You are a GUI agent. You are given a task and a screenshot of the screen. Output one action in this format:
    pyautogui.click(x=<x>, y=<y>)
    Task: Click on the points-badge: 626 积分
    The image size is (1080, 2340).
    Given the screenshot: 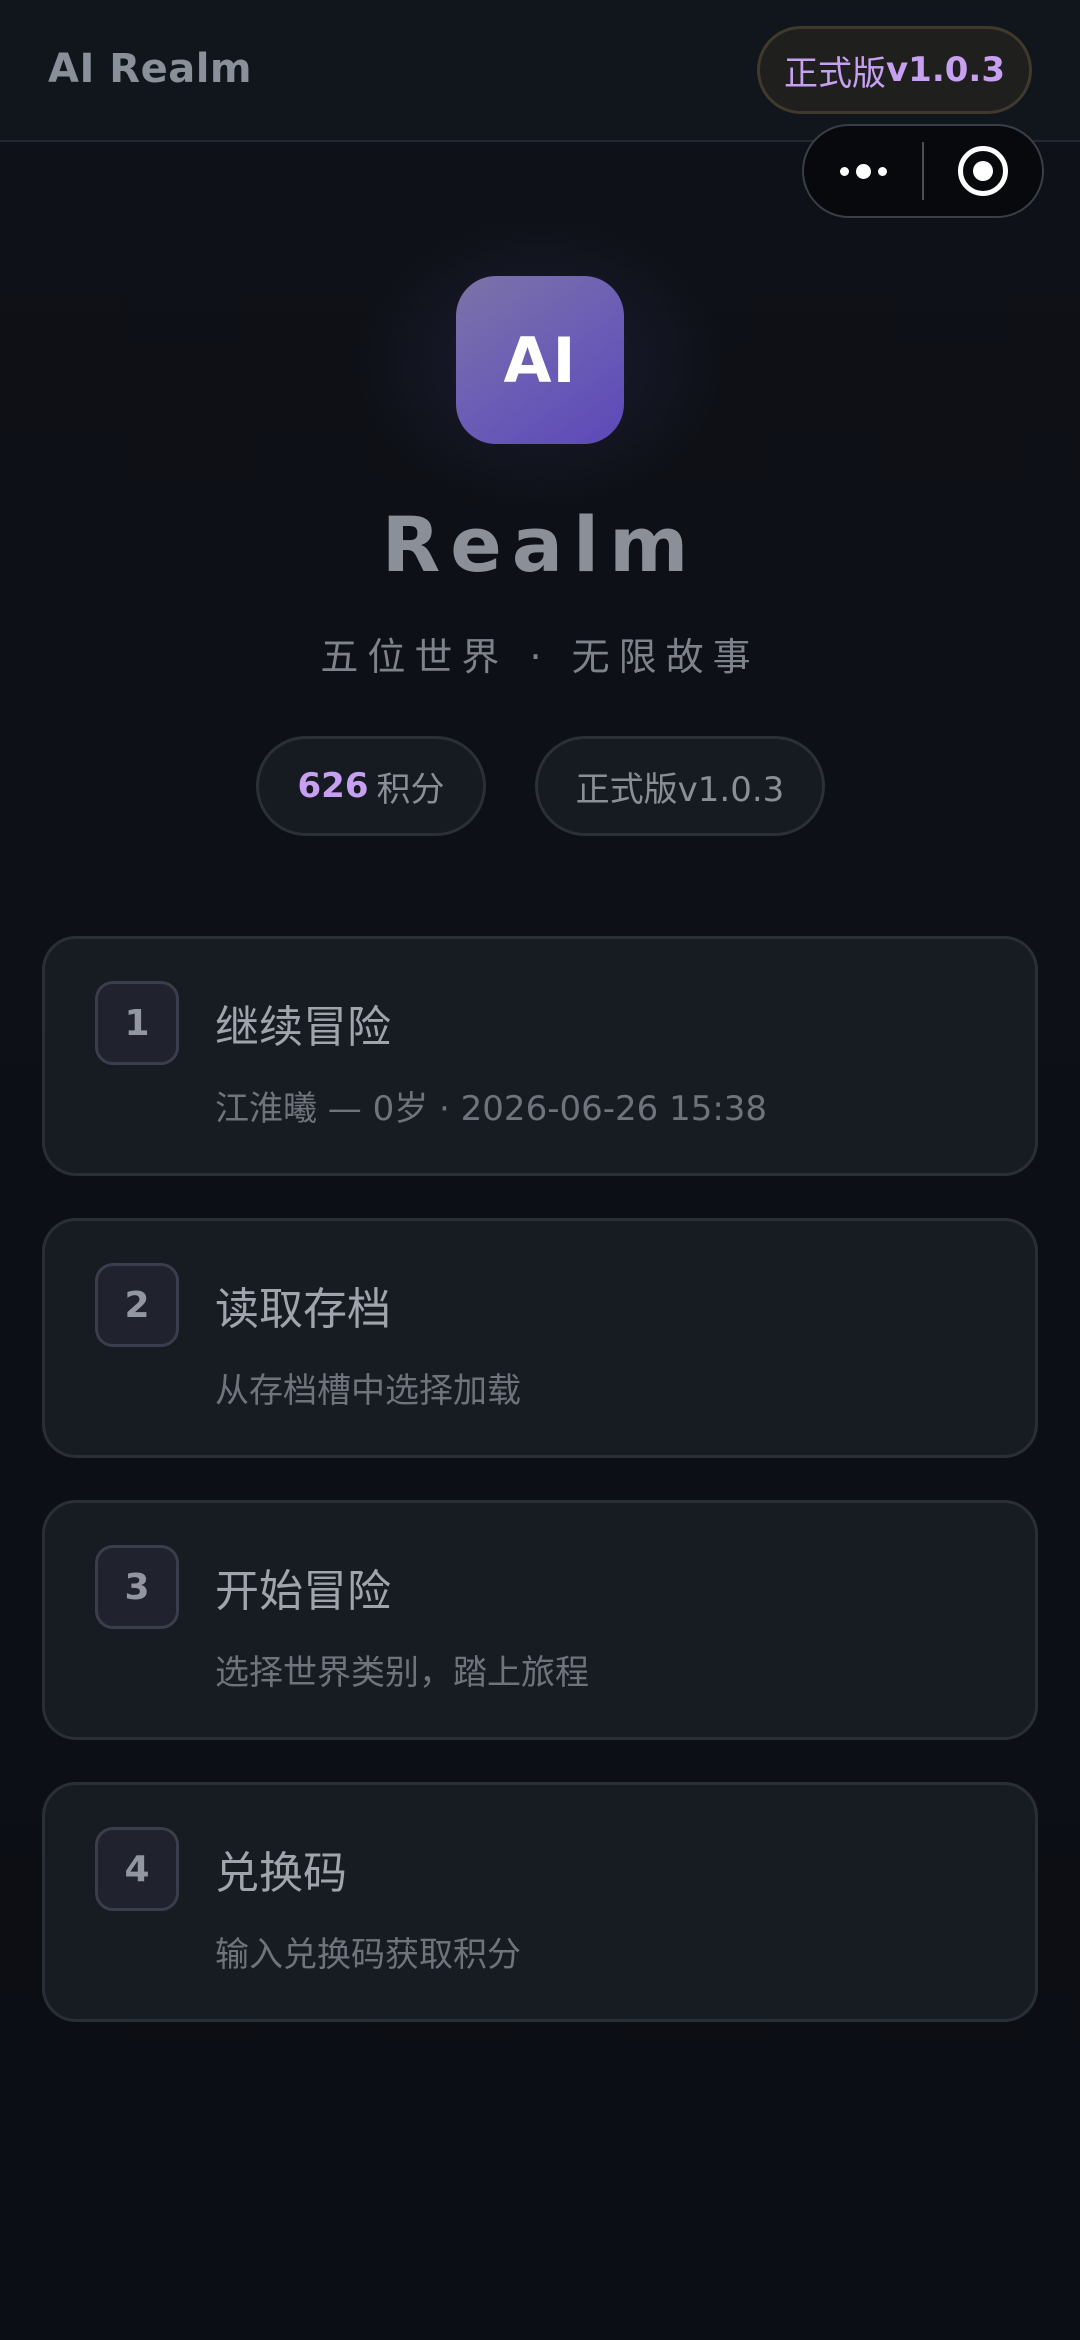 What is the action you would take?
    pyautogui.click(x=371, y=786)
    